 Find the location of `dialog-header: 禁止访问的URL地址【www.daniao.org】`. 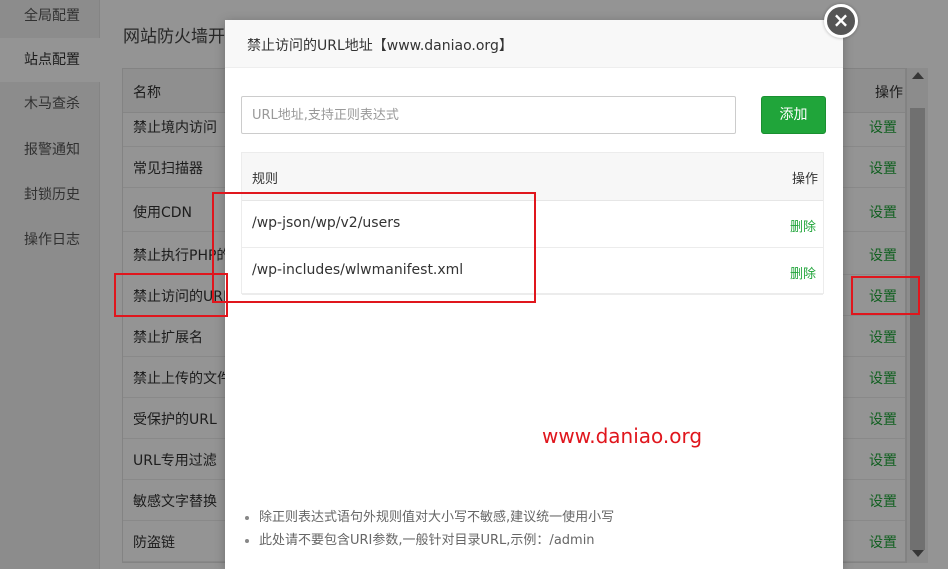

dialog-header: 禁止访问的URL地址【www.daniao.org】 is located at coordinates (534, 44).